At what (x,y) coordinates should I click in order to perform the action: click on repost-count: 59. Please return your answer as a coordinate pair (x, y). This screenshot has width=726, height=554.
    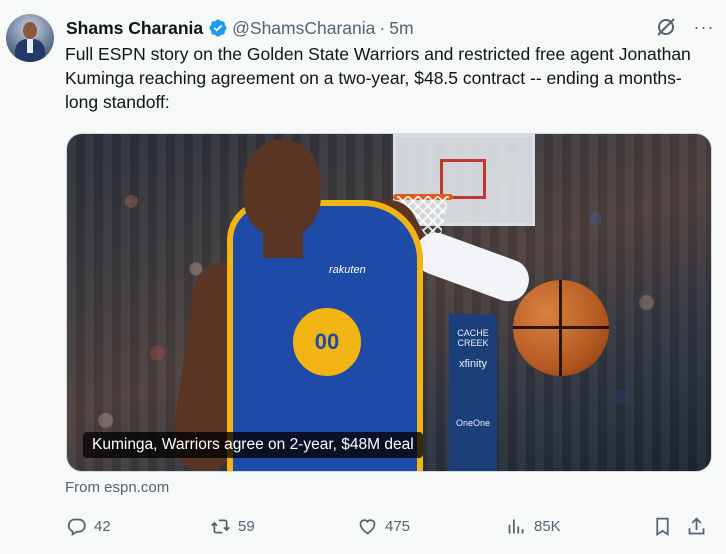
    Looking at the image, I should click on (246, 526).